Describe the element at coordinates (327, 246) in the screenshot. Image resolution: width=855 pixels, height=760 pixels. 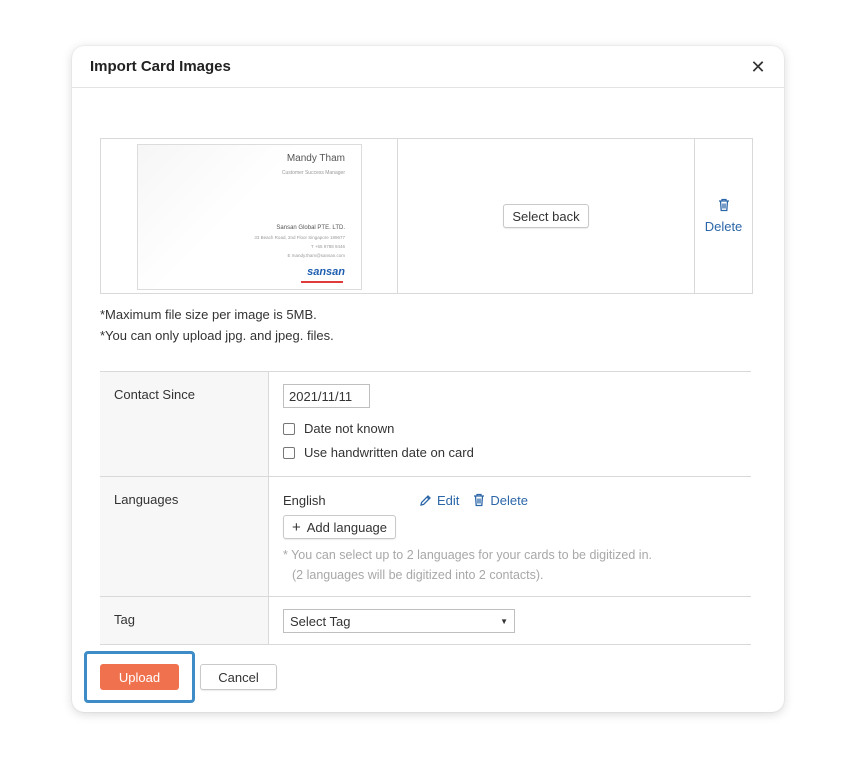
I see `card-phone: T +65 9788 9446` at that location.